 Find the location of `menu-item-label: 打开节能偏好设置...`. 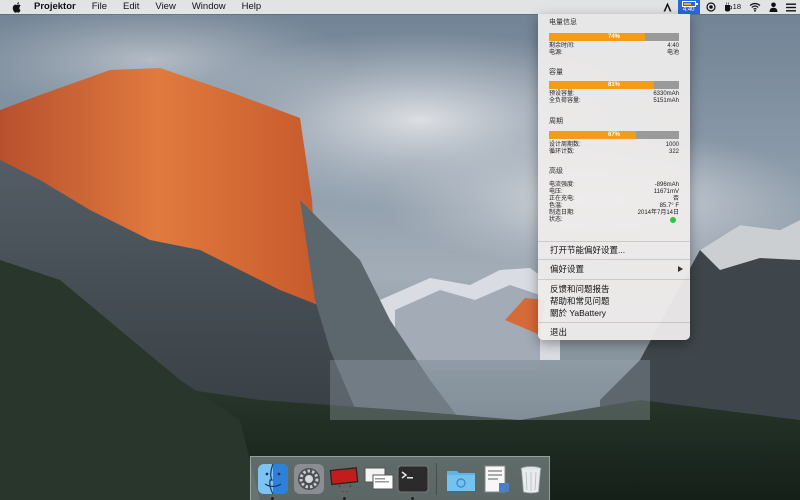

menu-item-label: 打开节能偏好设置... is located at coordinates (588, 250).